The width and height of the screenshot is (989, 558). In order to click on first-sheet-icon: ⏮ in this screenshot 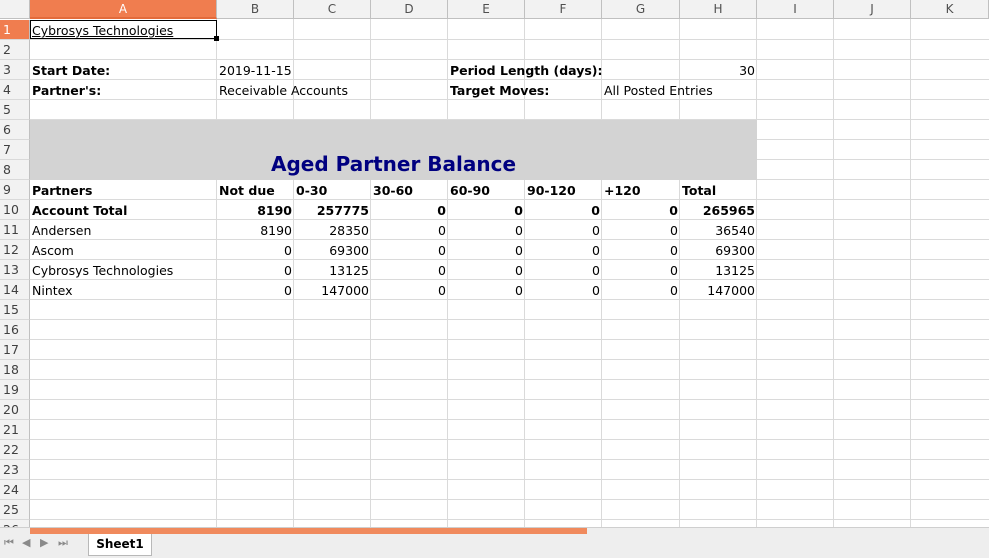, I will do `click(9, 543)`.